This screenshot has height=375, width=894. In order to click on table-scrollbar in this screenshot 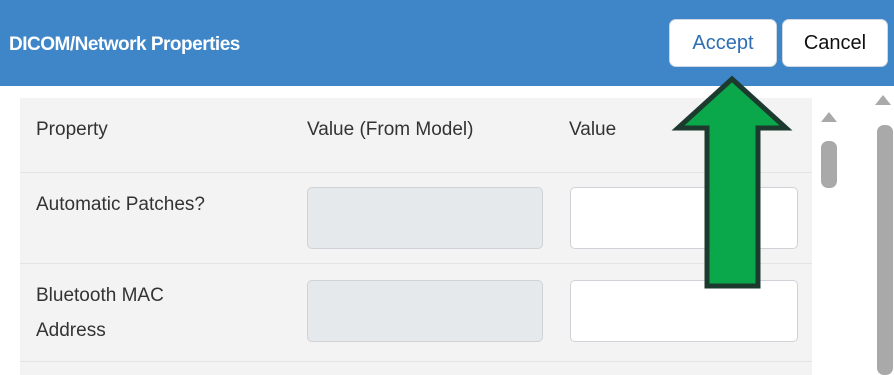, I will do `click(829, 200)`.